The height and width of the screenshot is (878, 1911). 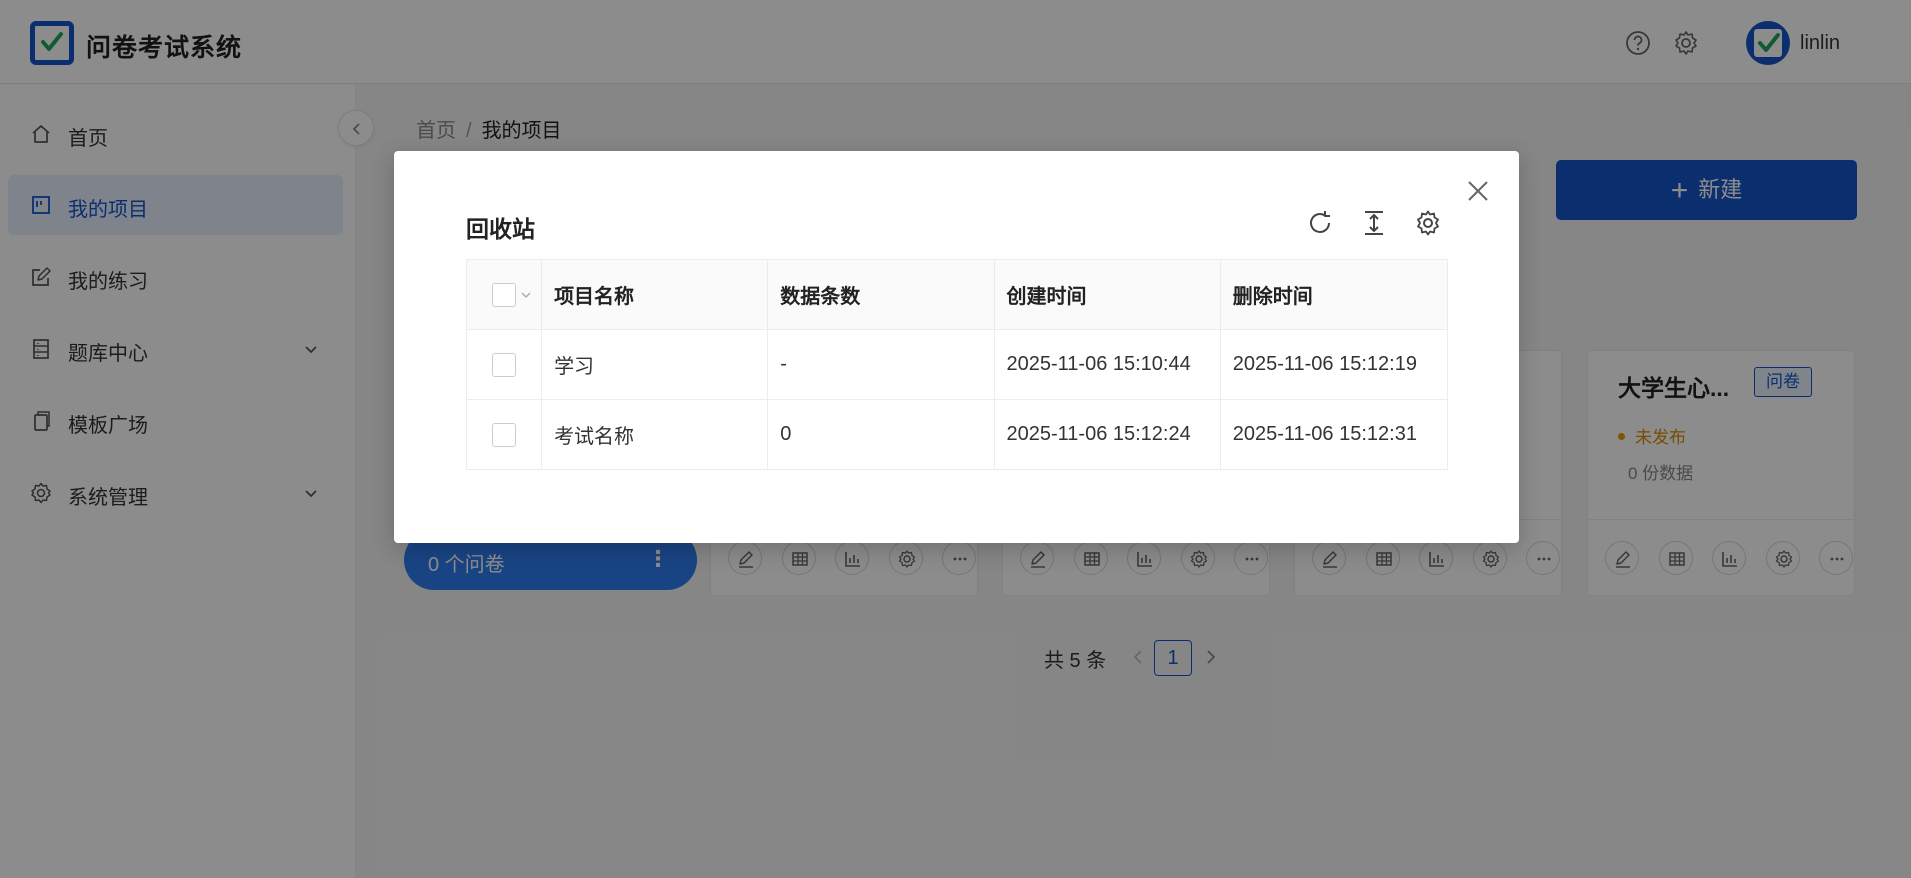 What do you see at coordinates (526, 295) in the screenshot?
I see `chevron-down-icon` at bounding box center [526, 295].